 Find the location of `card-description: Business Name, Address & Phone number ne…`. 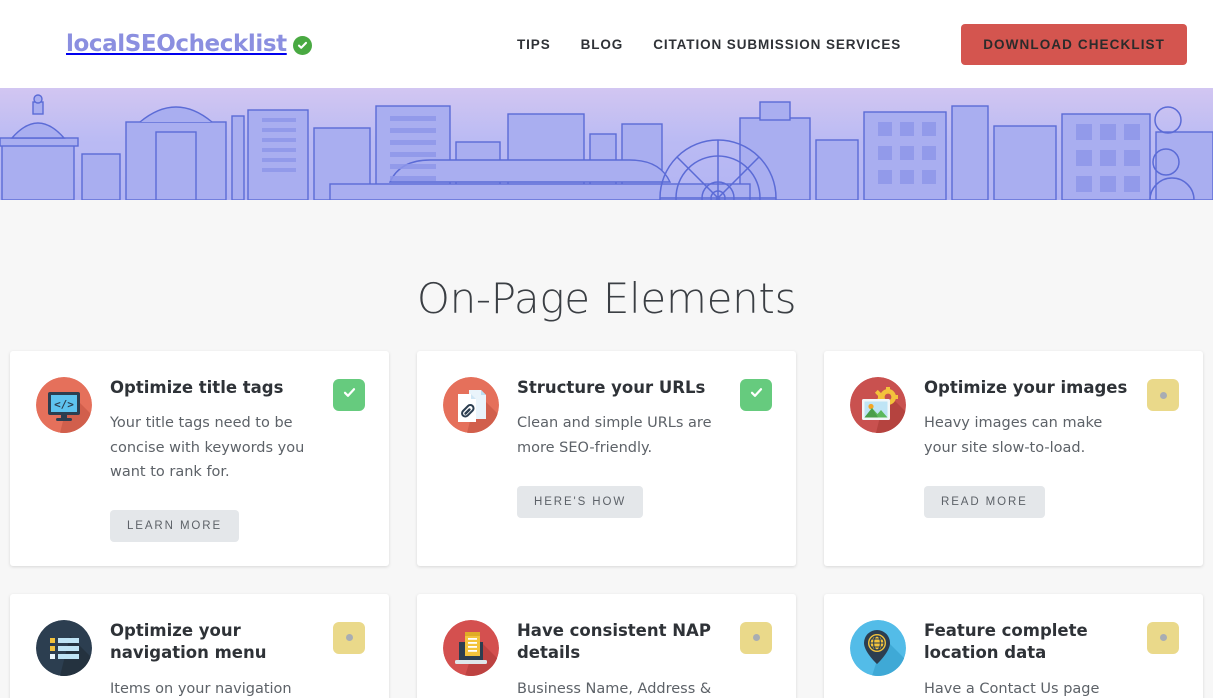

card-description: Business Name, Address & Phone number ne… is located at coordinates (614, 688).